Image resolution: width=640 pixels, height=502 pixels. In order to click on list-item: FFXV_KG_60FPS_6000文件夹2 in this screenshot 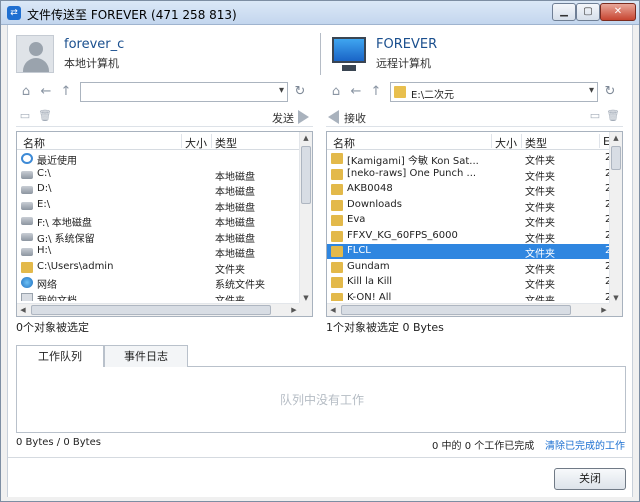, I will do `click(468, 237)`.